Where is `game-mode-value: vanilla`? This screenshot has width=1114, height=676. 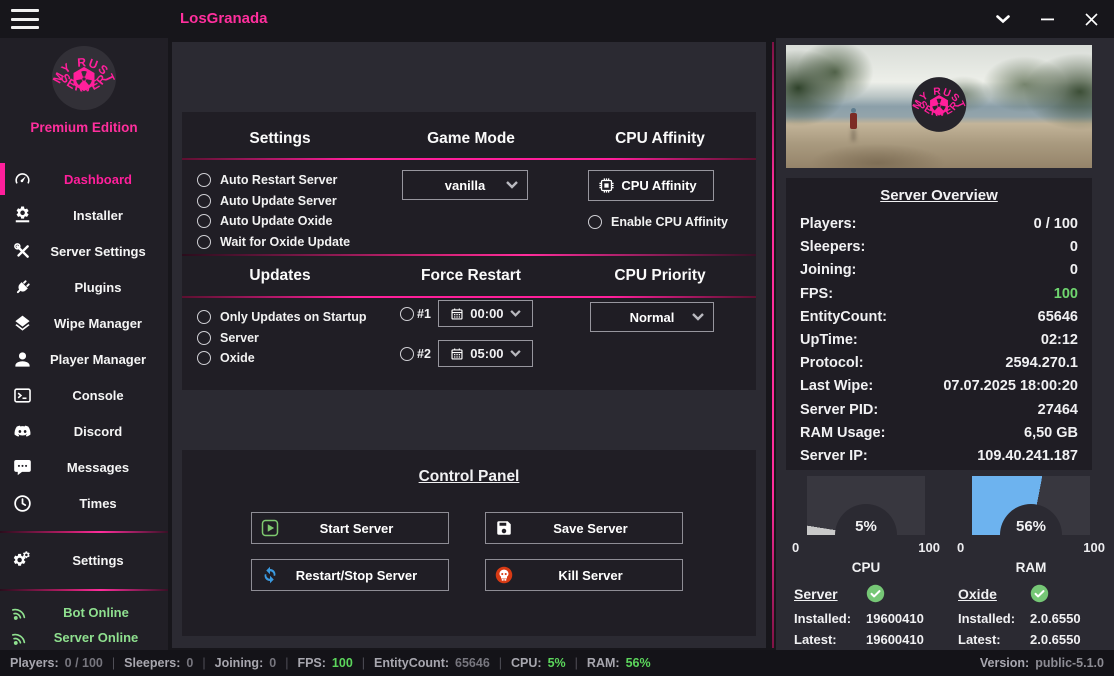
game-mode-value: vanilla is located at coordinates (465, 185).